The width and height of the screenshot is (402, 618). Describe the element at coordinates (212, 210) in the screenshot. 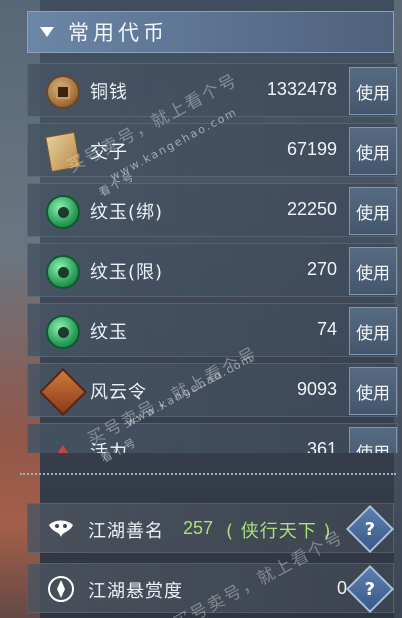

I see `currency-row: 纹玉(绑) 22250 使用` at that location.